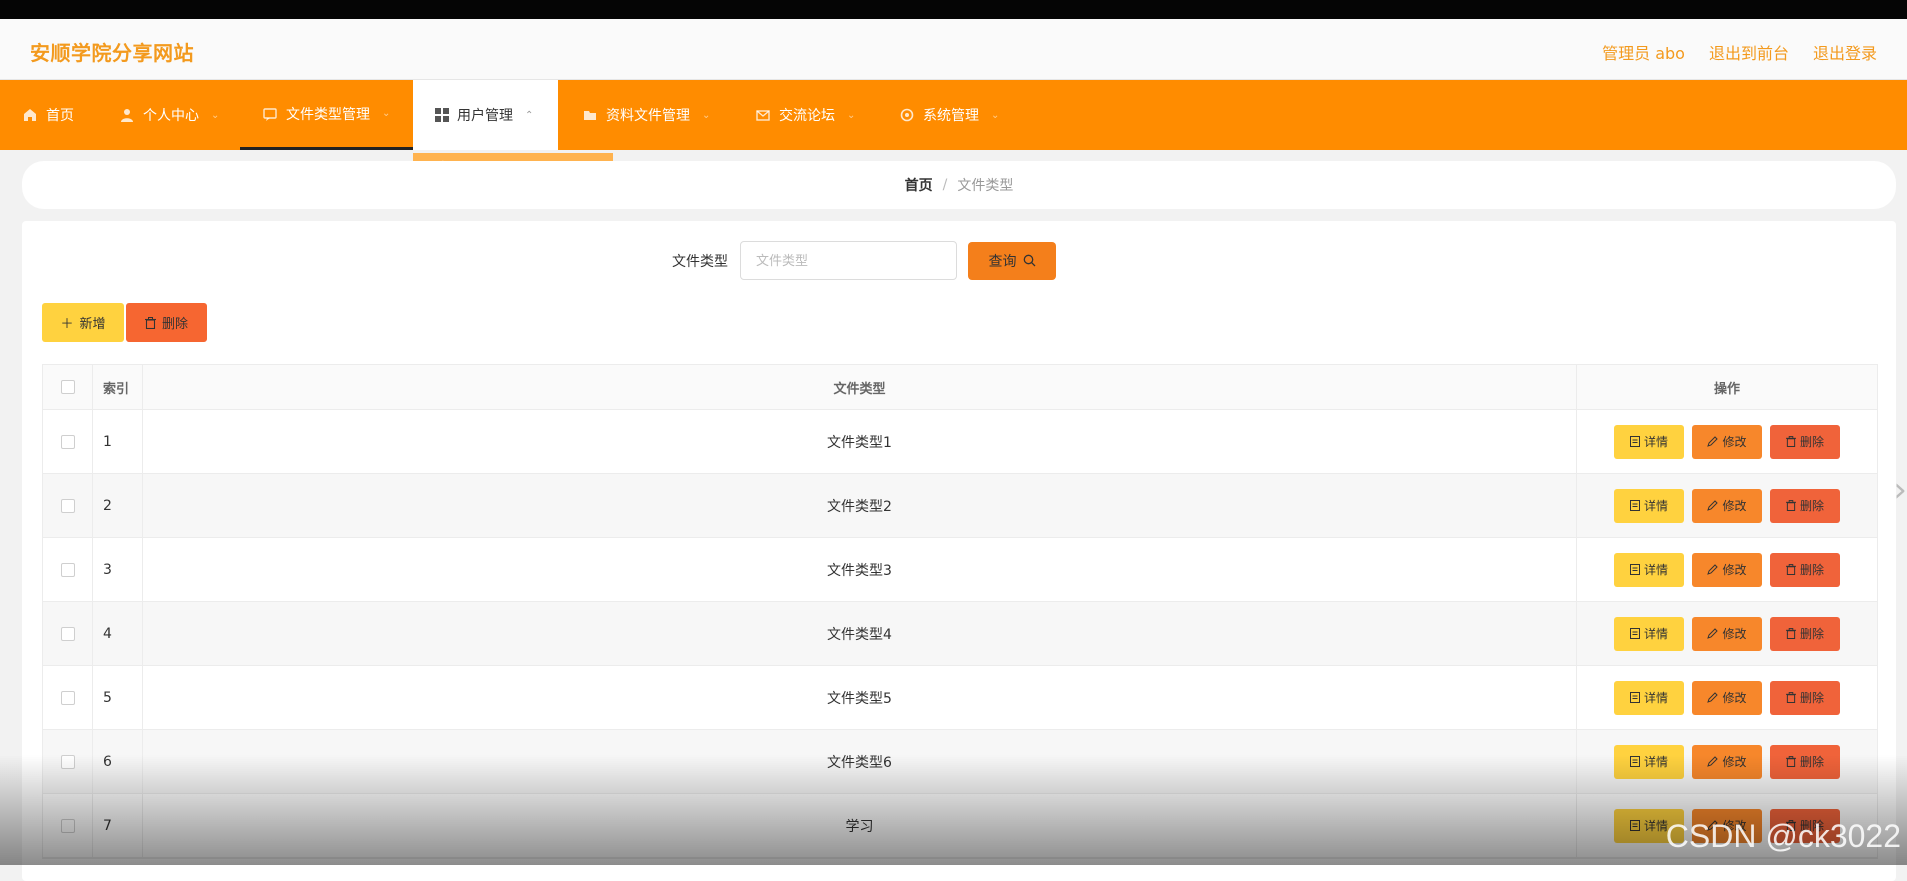 The height and width of the screenshot is (881, 1907). I want to click on chat-icon, so click(270, 114).